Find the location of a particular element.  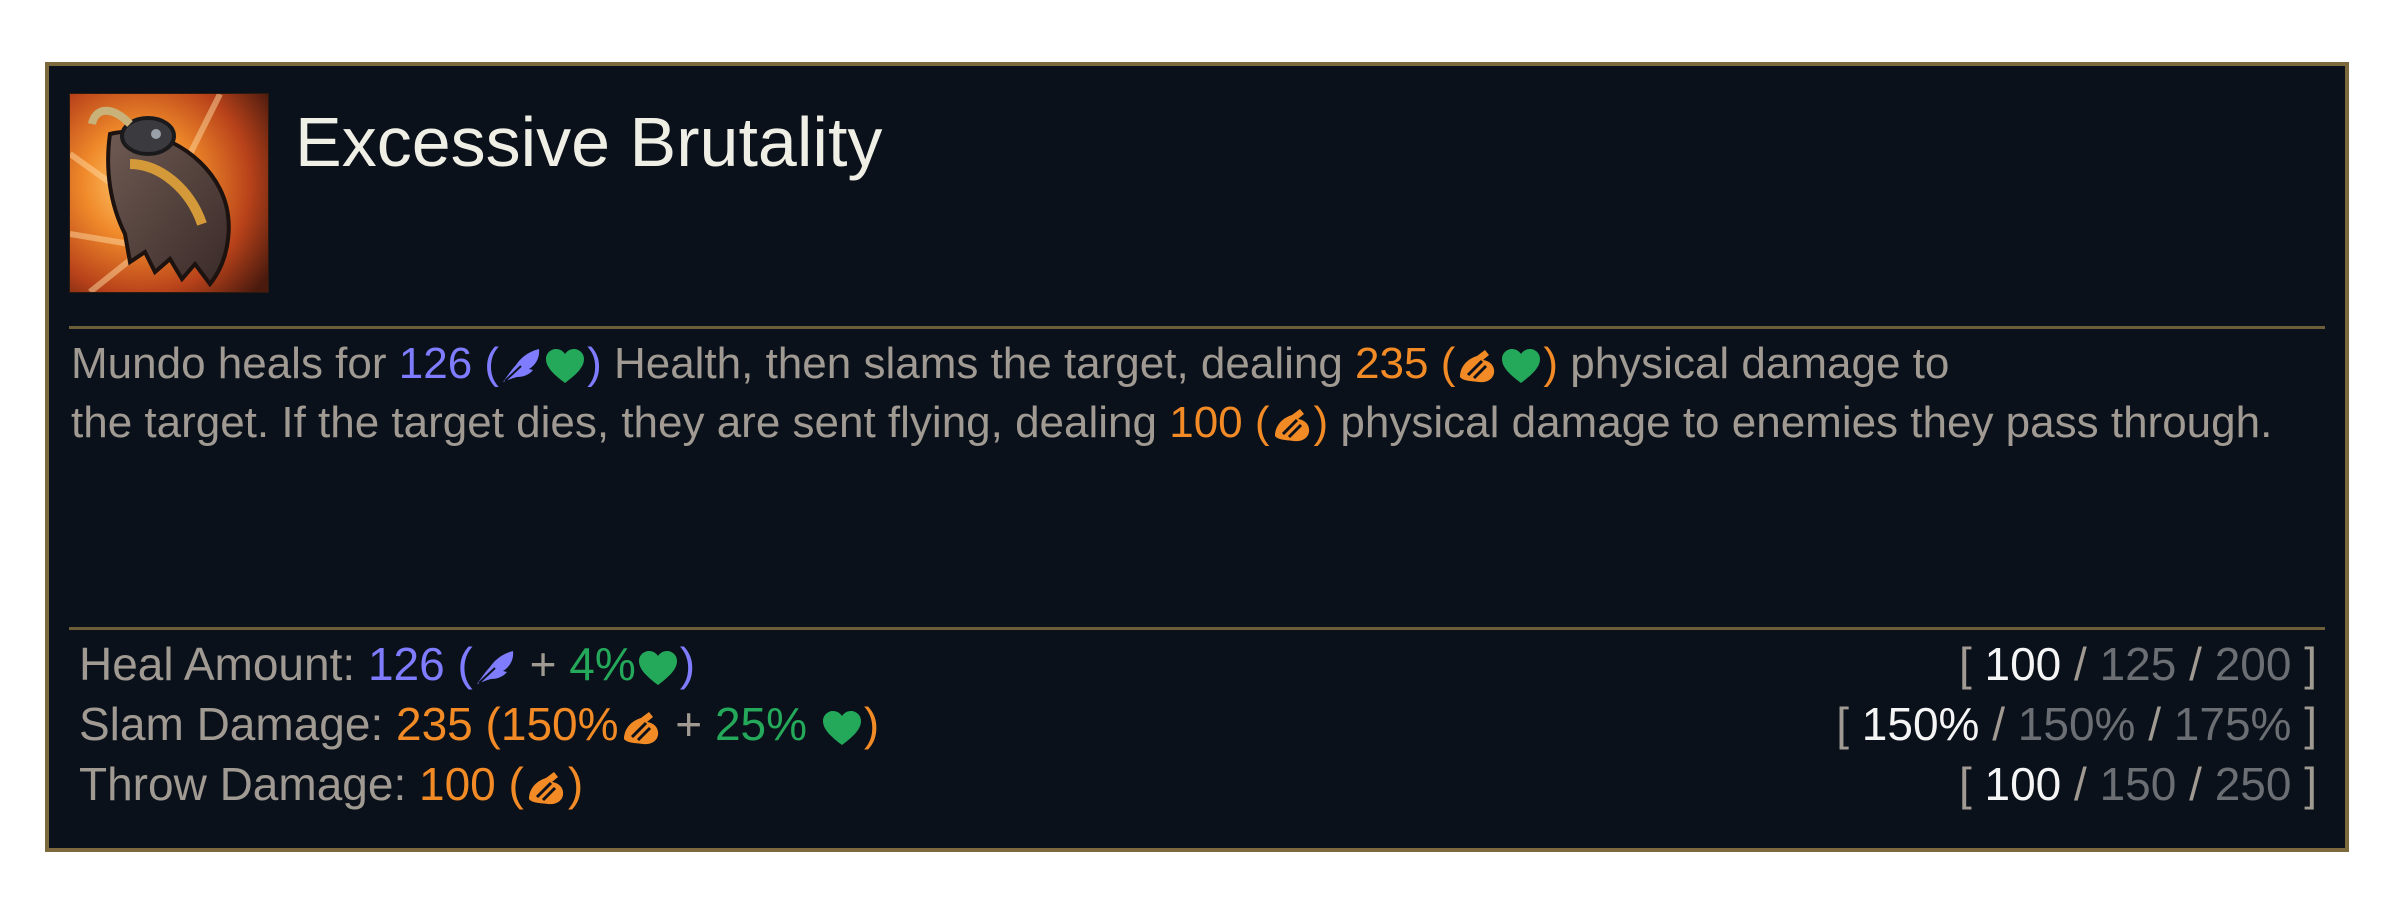

stat-label: Heal Amount: is located at coordinates (223, 664).